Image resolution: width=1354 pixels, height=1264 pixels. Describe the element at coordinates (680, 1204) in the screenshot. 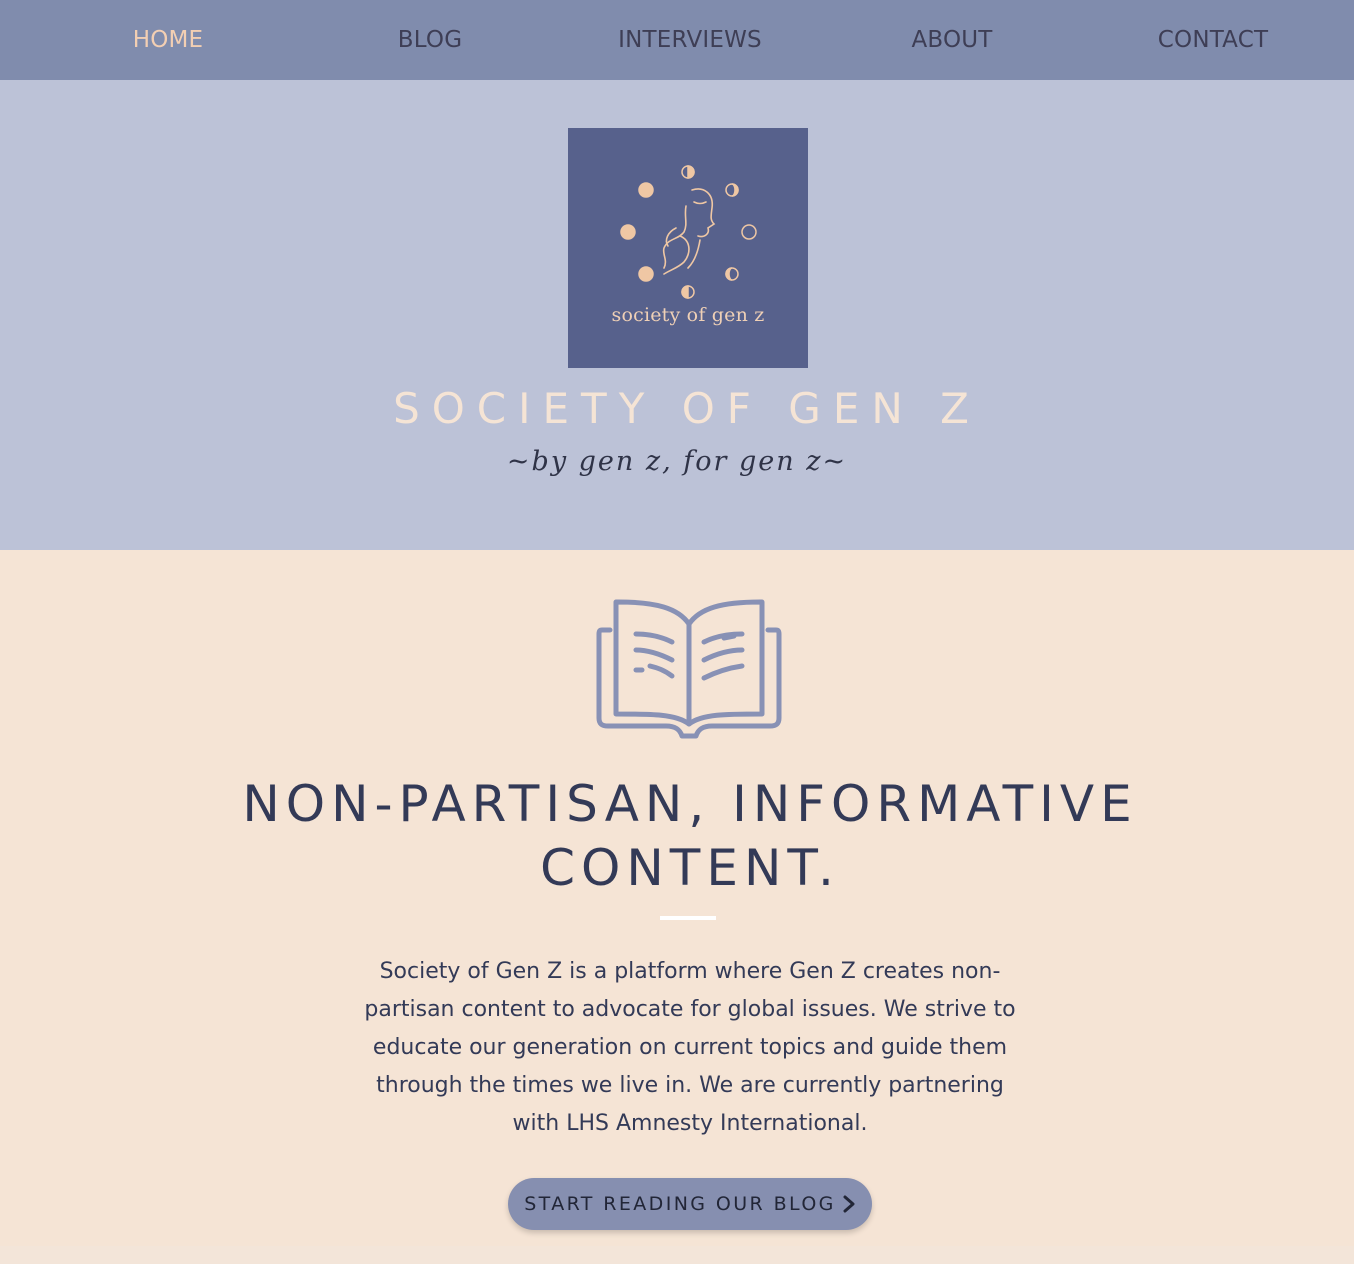

I see `cta-label: START READING OUR BLOG` at that location.